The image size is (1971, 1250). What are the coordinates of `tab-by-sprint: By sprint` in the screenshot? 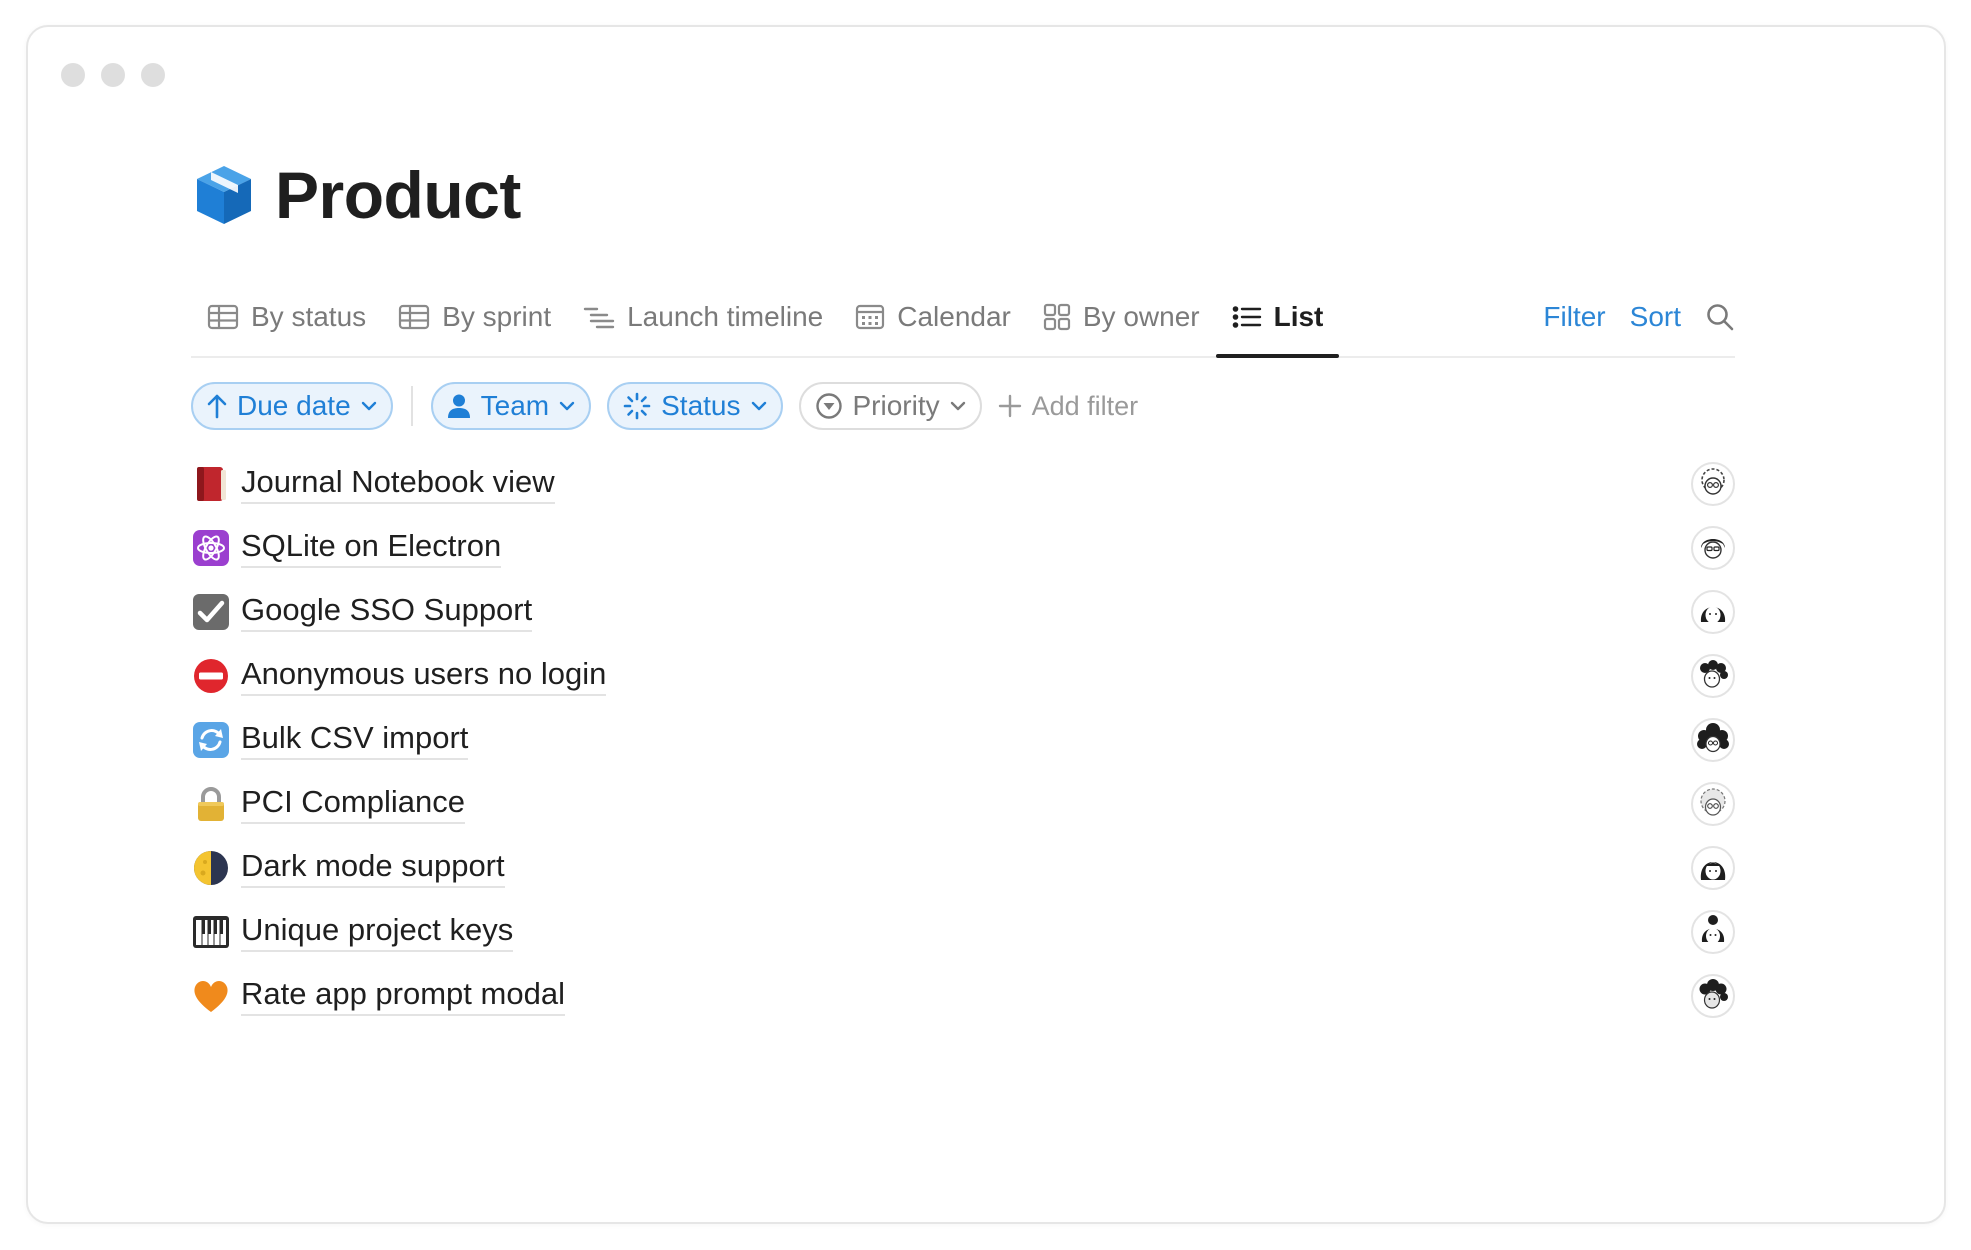 It's located at (474, 317).